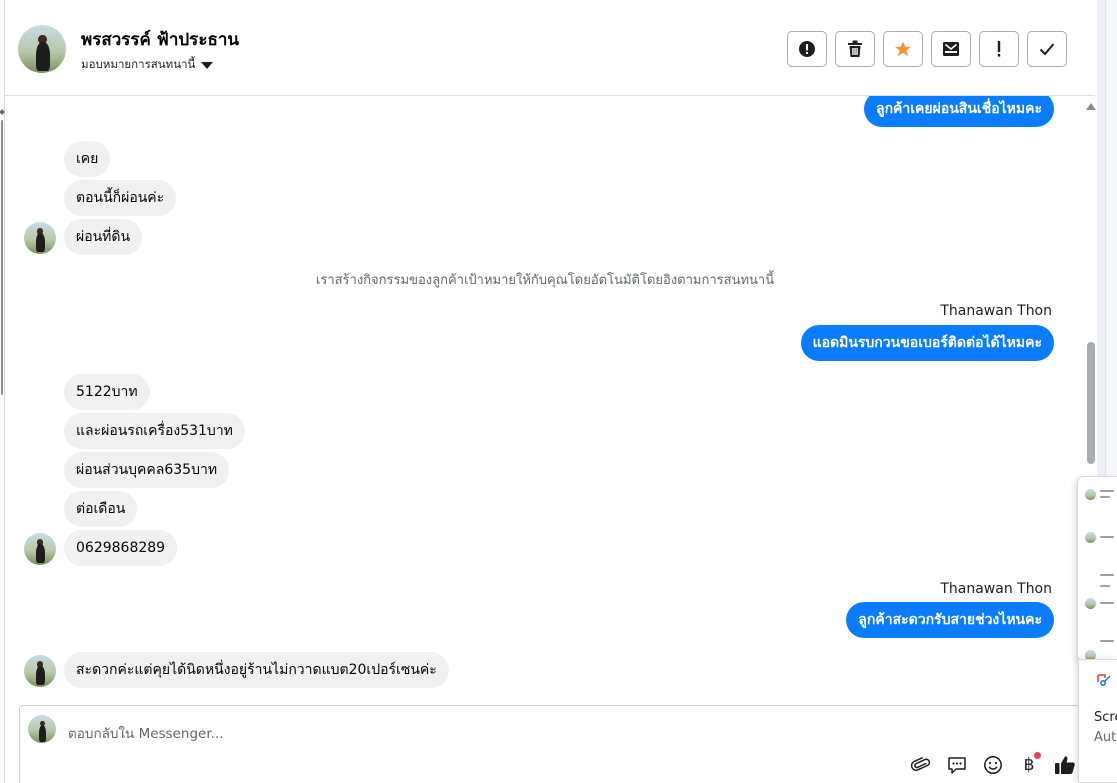 The height and width of the screenshot is (783, 1117). What do you see at coordinates (1091, 106) in the screenshot?
I see `scroll-up-arrow-icon` at bounding box center [1091, 106].